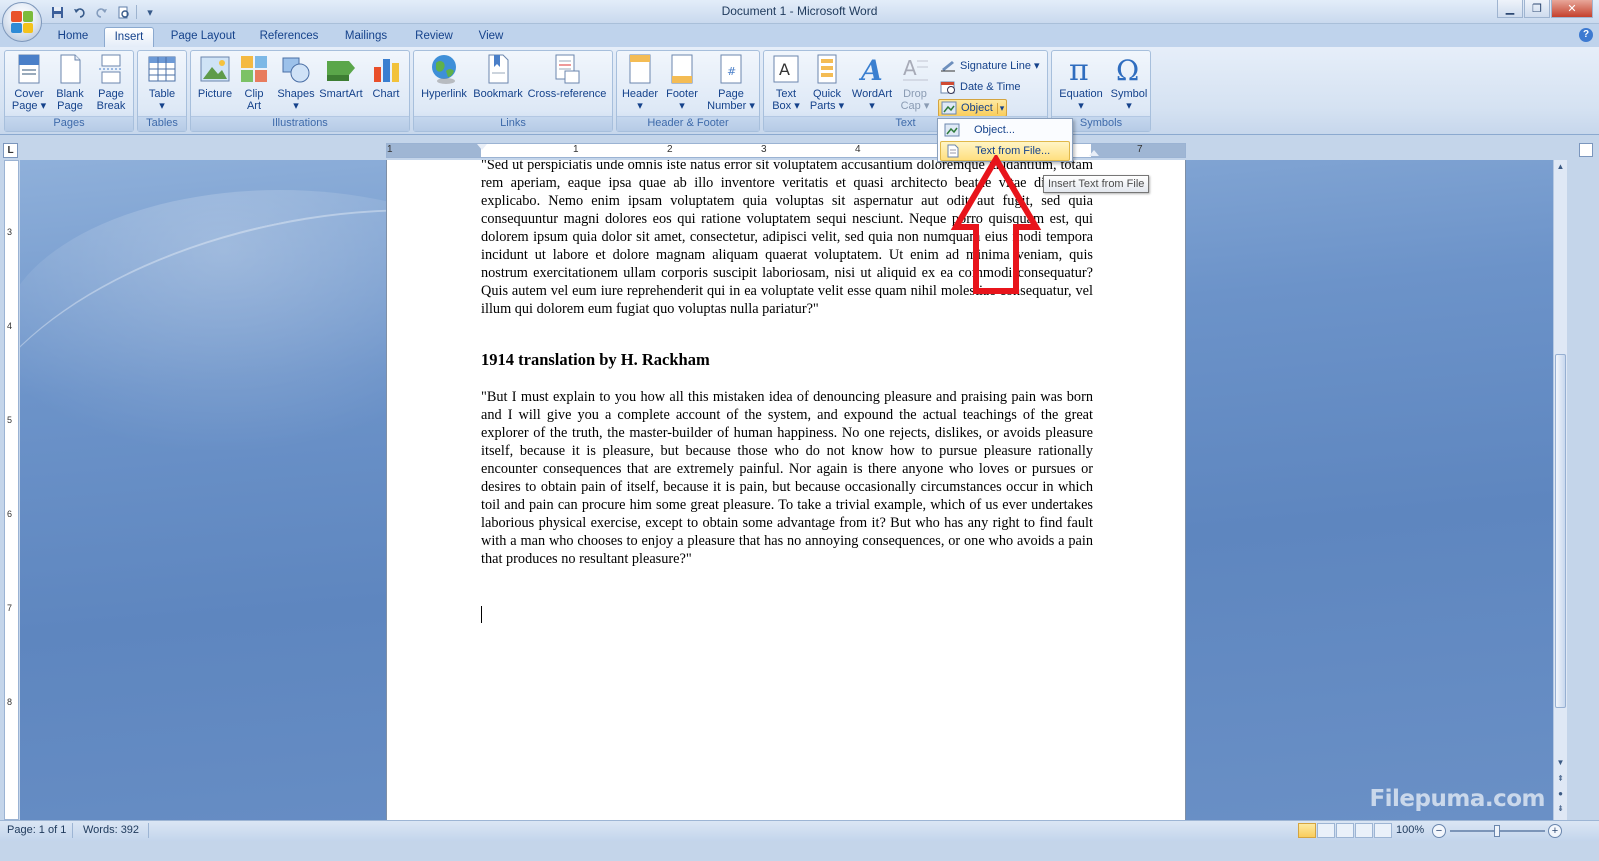  What do you see at coordinates (1572, 9) in the screenshot?
I see `close-button: ✕` at bounding box center [1572, 9].